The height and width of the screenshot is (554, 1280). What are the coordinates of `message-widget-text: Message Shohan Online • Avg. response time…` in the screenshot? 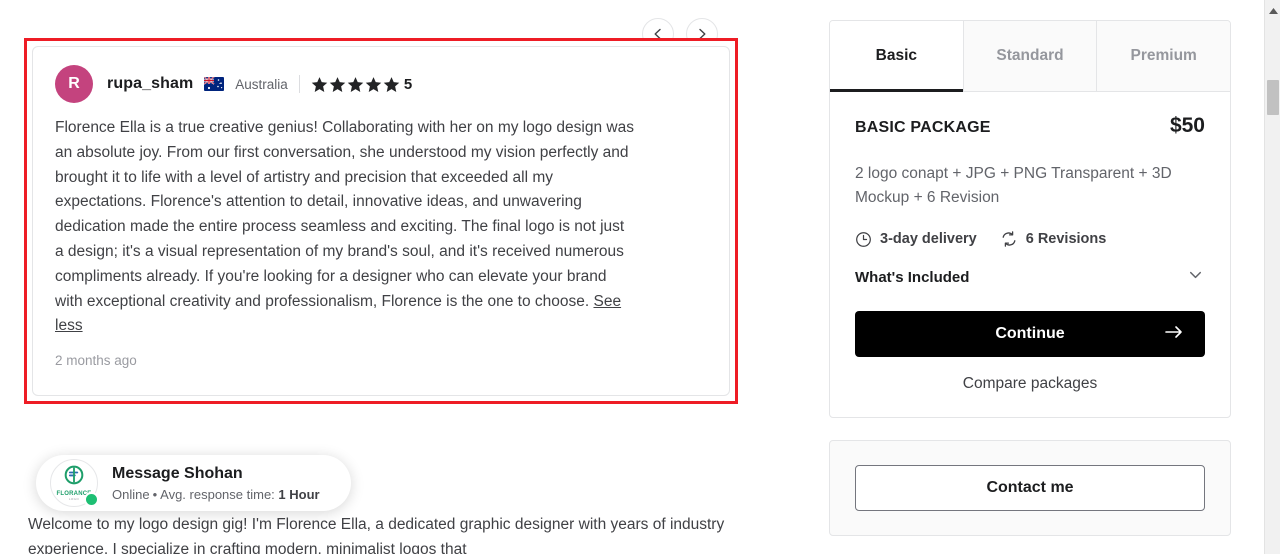 It's located at (216, 483).